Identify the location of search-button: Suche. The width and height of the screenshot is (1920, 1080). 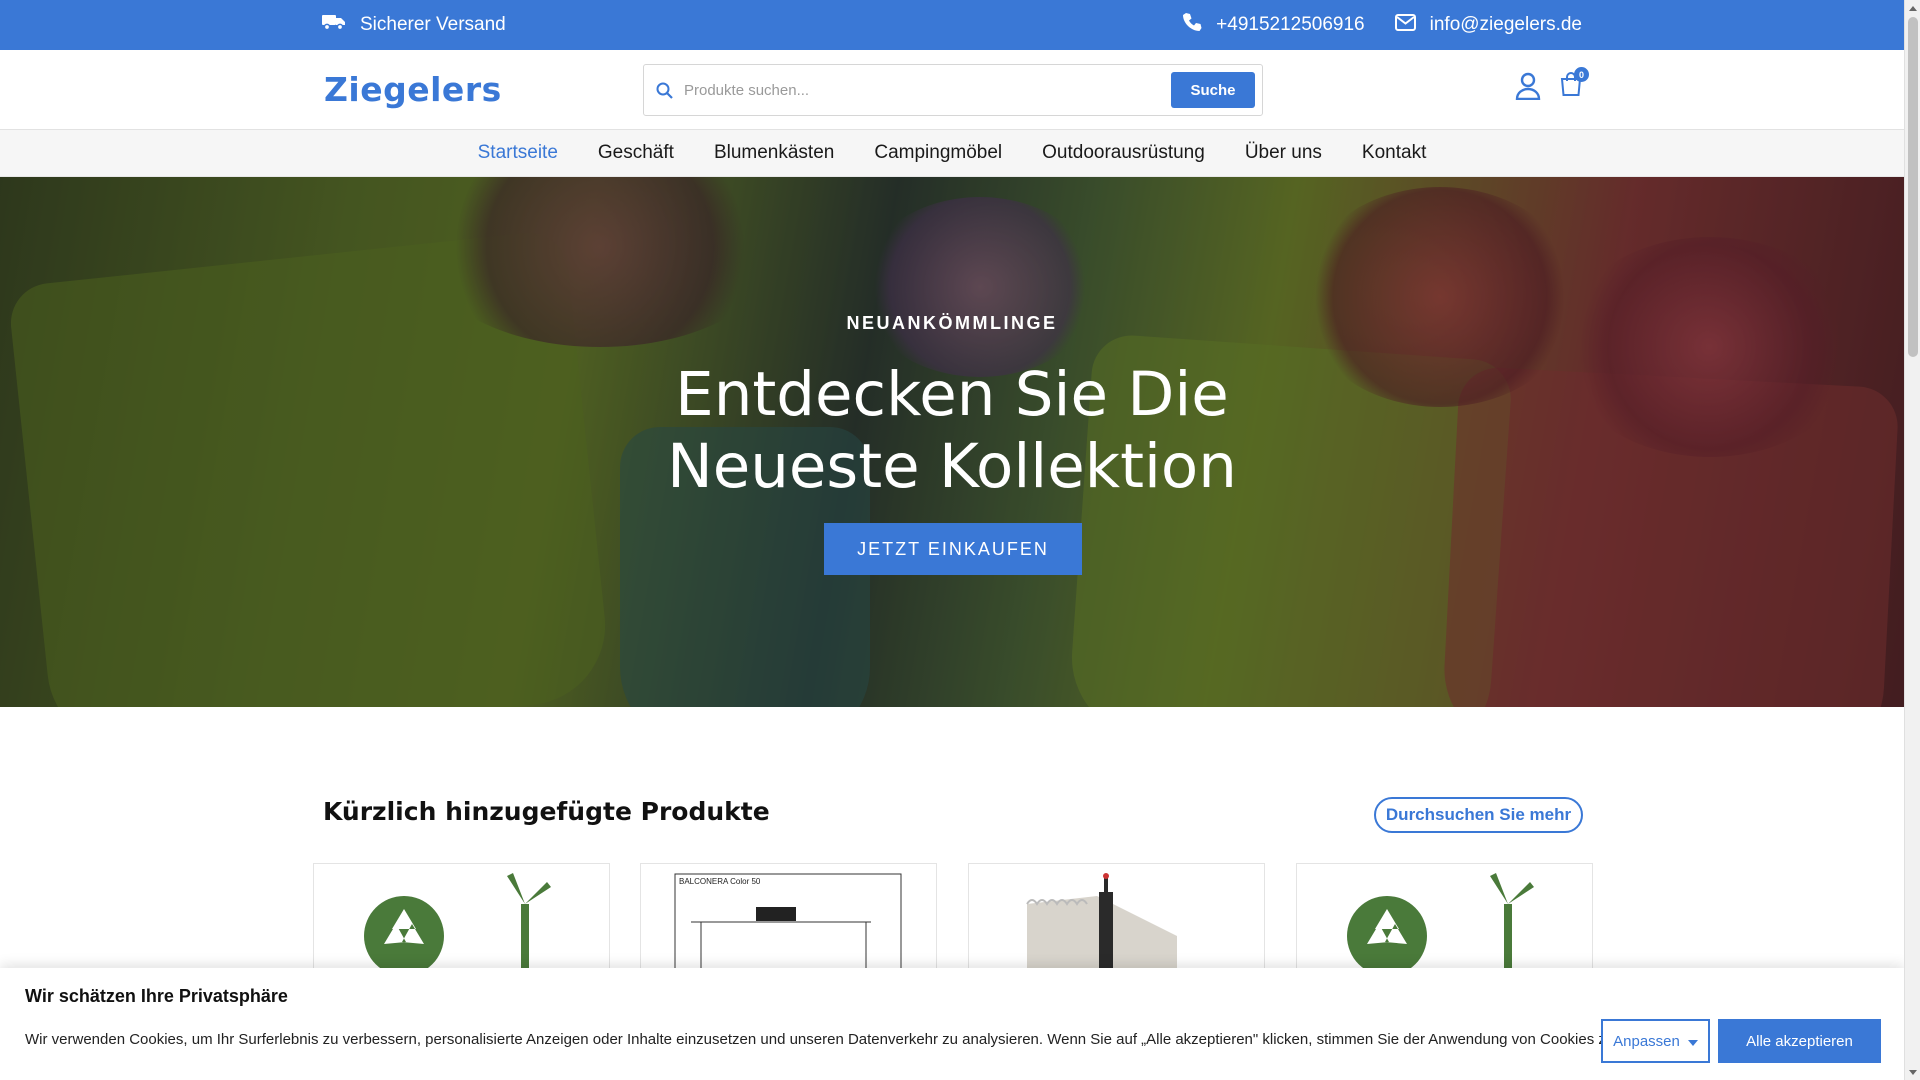
(1213, 90).